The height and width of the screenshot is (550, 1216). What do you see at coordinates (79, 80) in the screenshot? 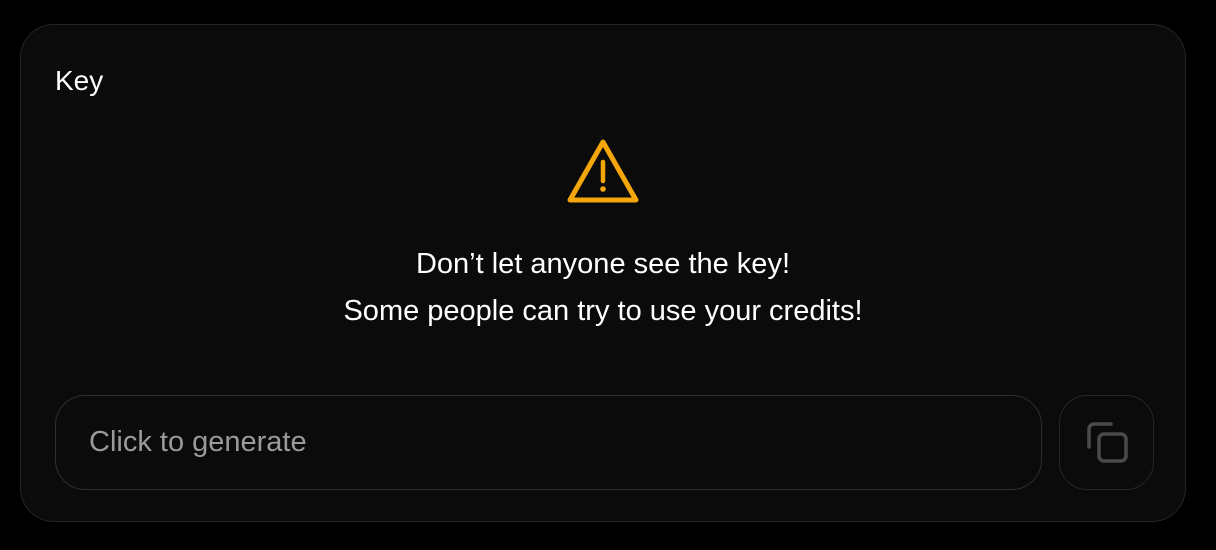
I see `card-title: Key` at bounding box center [79, 80].